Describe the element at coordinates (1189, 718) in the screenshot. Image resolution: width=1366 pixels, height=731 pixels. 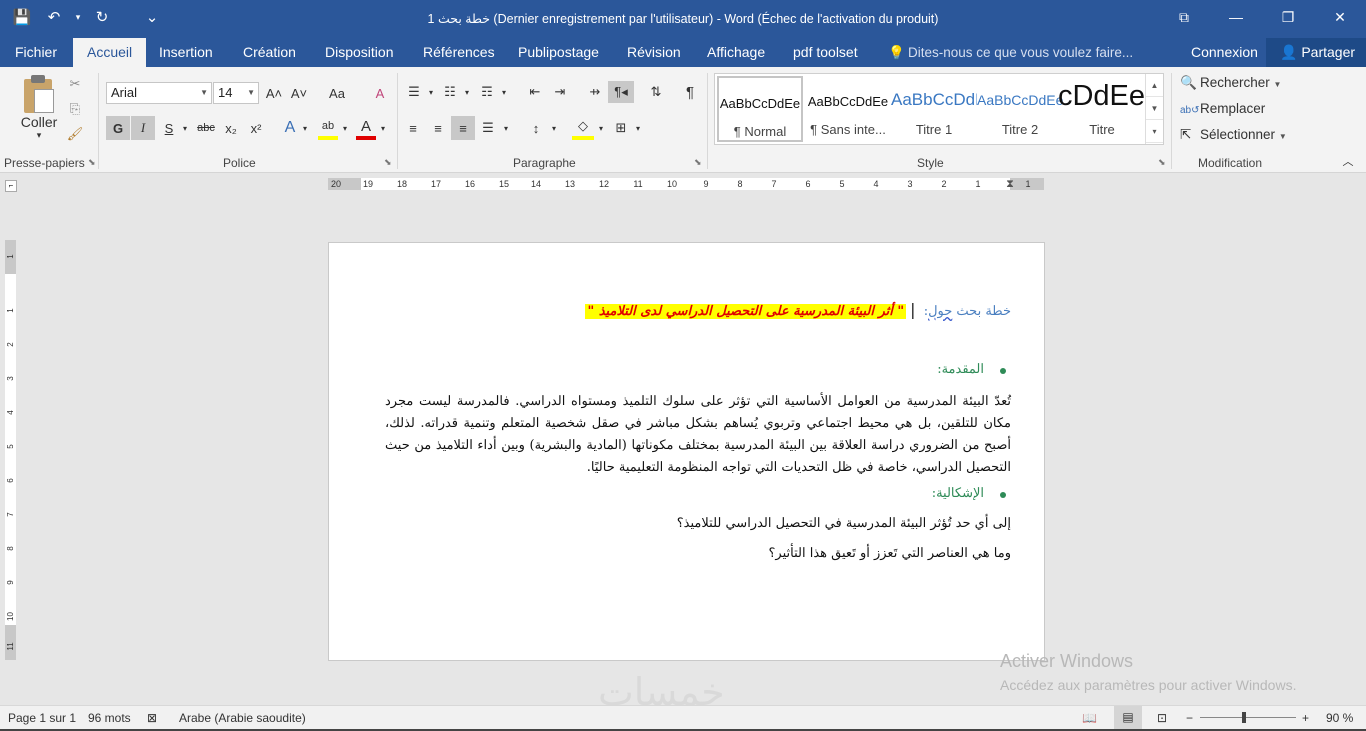
I see `zoom-out-button: −` at that location.